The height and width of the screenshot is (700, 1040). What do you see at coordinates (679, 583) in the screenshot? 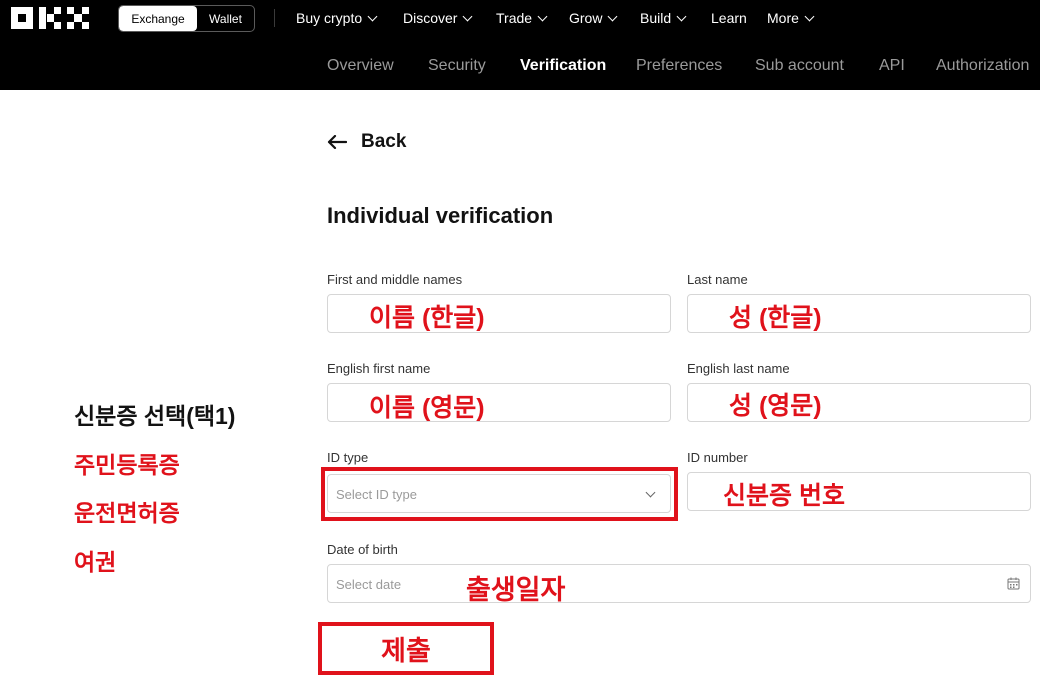
I see `dob-date-picker: Select date` at bounding box center [679, 583].